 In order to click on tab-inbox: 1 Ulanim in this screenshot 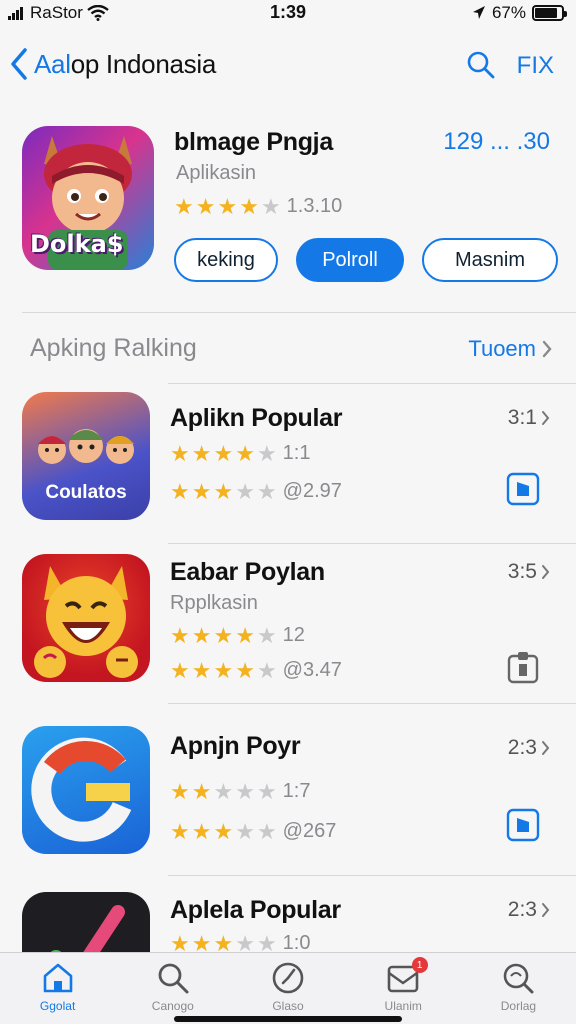, I will do `click(403, 988)`.